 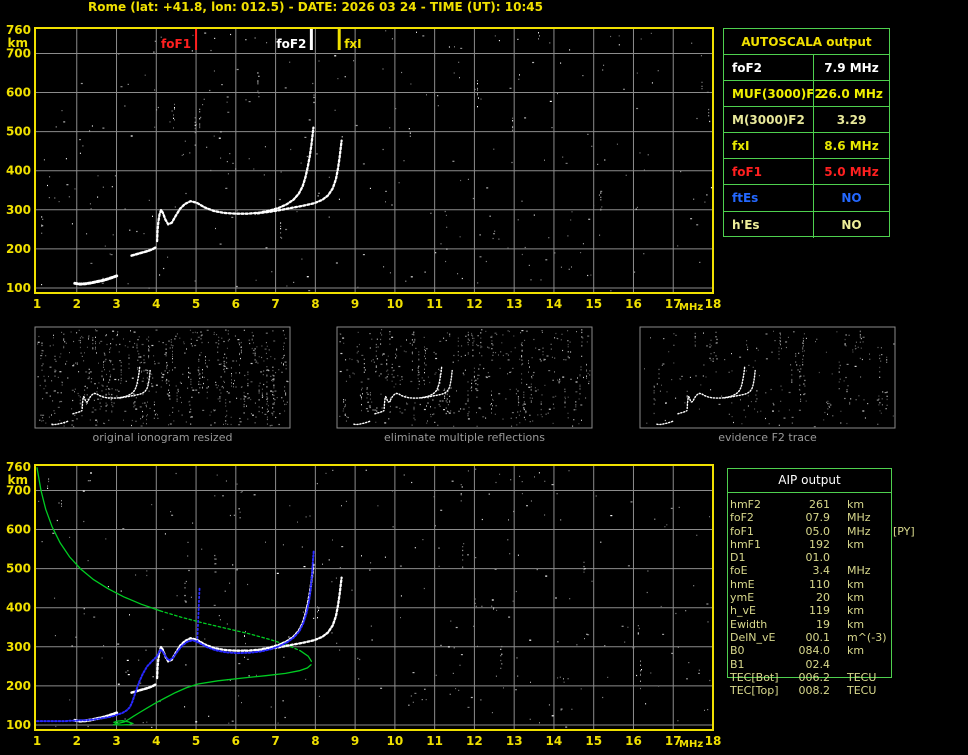 What do you see at coordinates (741, 145) in the screenshot?
I see `autoscala-param-label: fxI` at bounding box center [741, 145].